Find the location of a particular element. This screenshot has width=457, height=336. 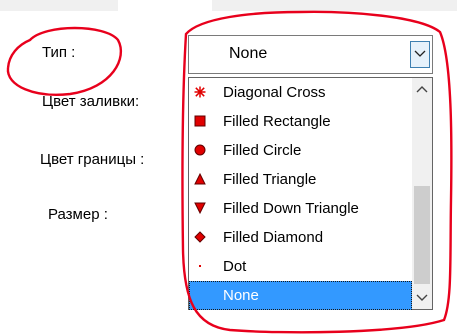

dot-icon is located at coordinates (201, 266).